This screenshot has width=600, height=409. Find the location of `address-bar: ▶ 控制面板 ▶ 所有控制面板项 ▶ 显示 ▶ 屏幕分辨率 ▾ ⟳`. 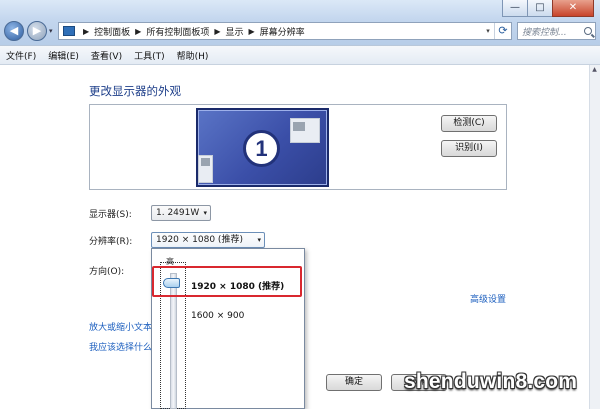

address-bar: ▶ 控制面板 ▶ 所有控制面板项 ▶ 显示 ▶ 屏幕分辨率 ▾ ⟳ is located at coordinates (285, 31).